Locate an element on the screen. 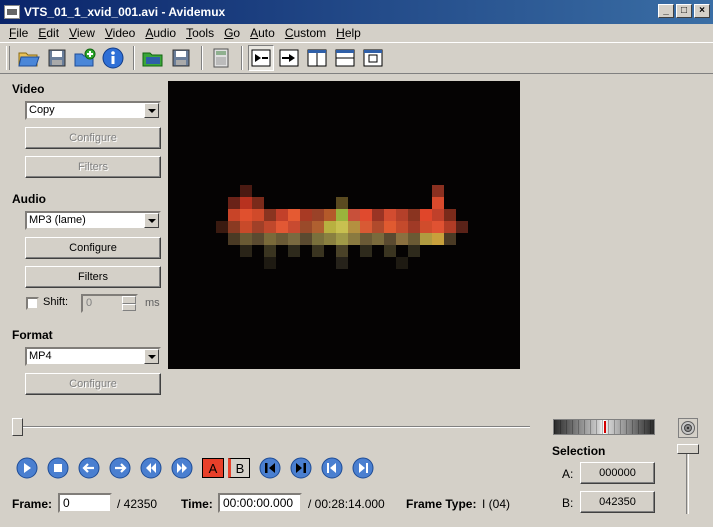 The height and width of the screenshot is (527, 713). menu-edit: Edit is located at coordinates (48, 33).